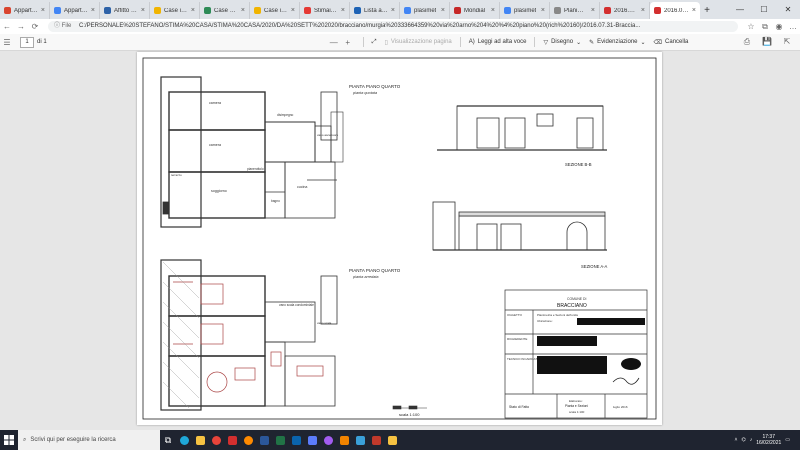  I want to click on browser-tab: Lista annu×, so click(375, 10).